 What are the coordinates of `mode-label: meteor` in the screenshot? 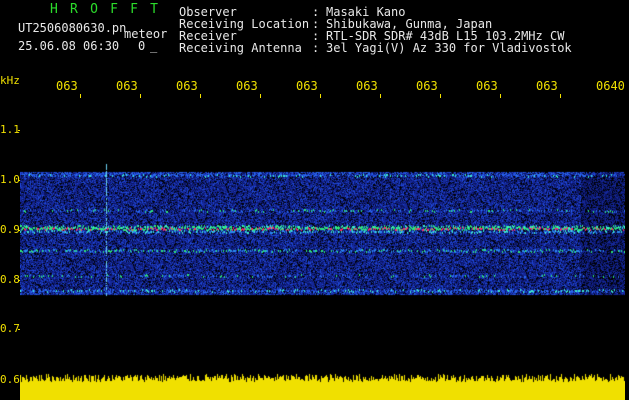 It's located at (146, 34).